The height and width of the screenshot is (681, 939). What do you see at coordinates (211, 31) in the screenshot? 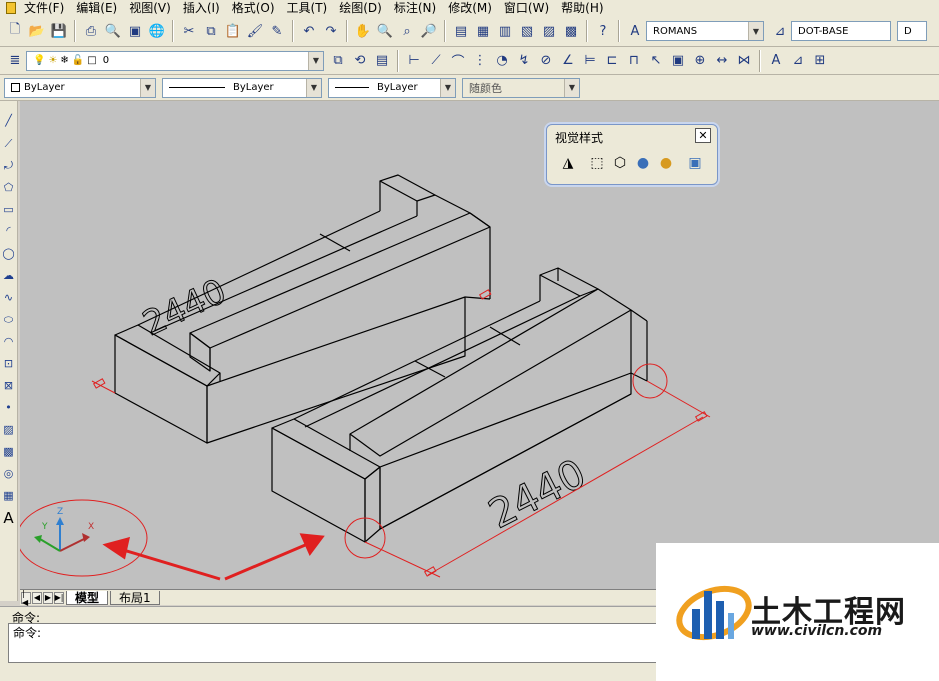
I see `copy-icon: ⧉` at bounding box center [211, 31].